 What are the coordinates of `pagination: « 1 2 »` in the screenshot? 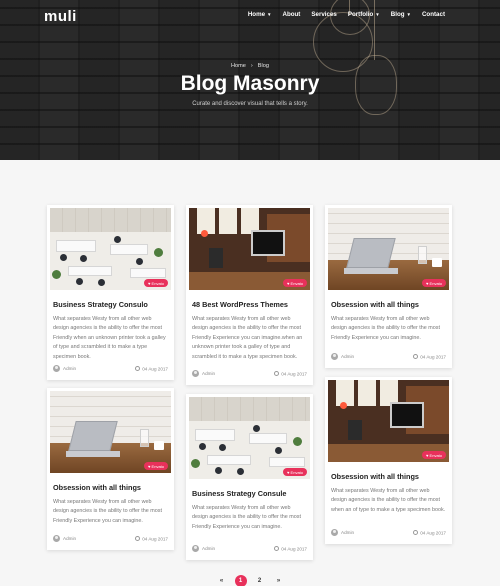 It's located at (250, 580).